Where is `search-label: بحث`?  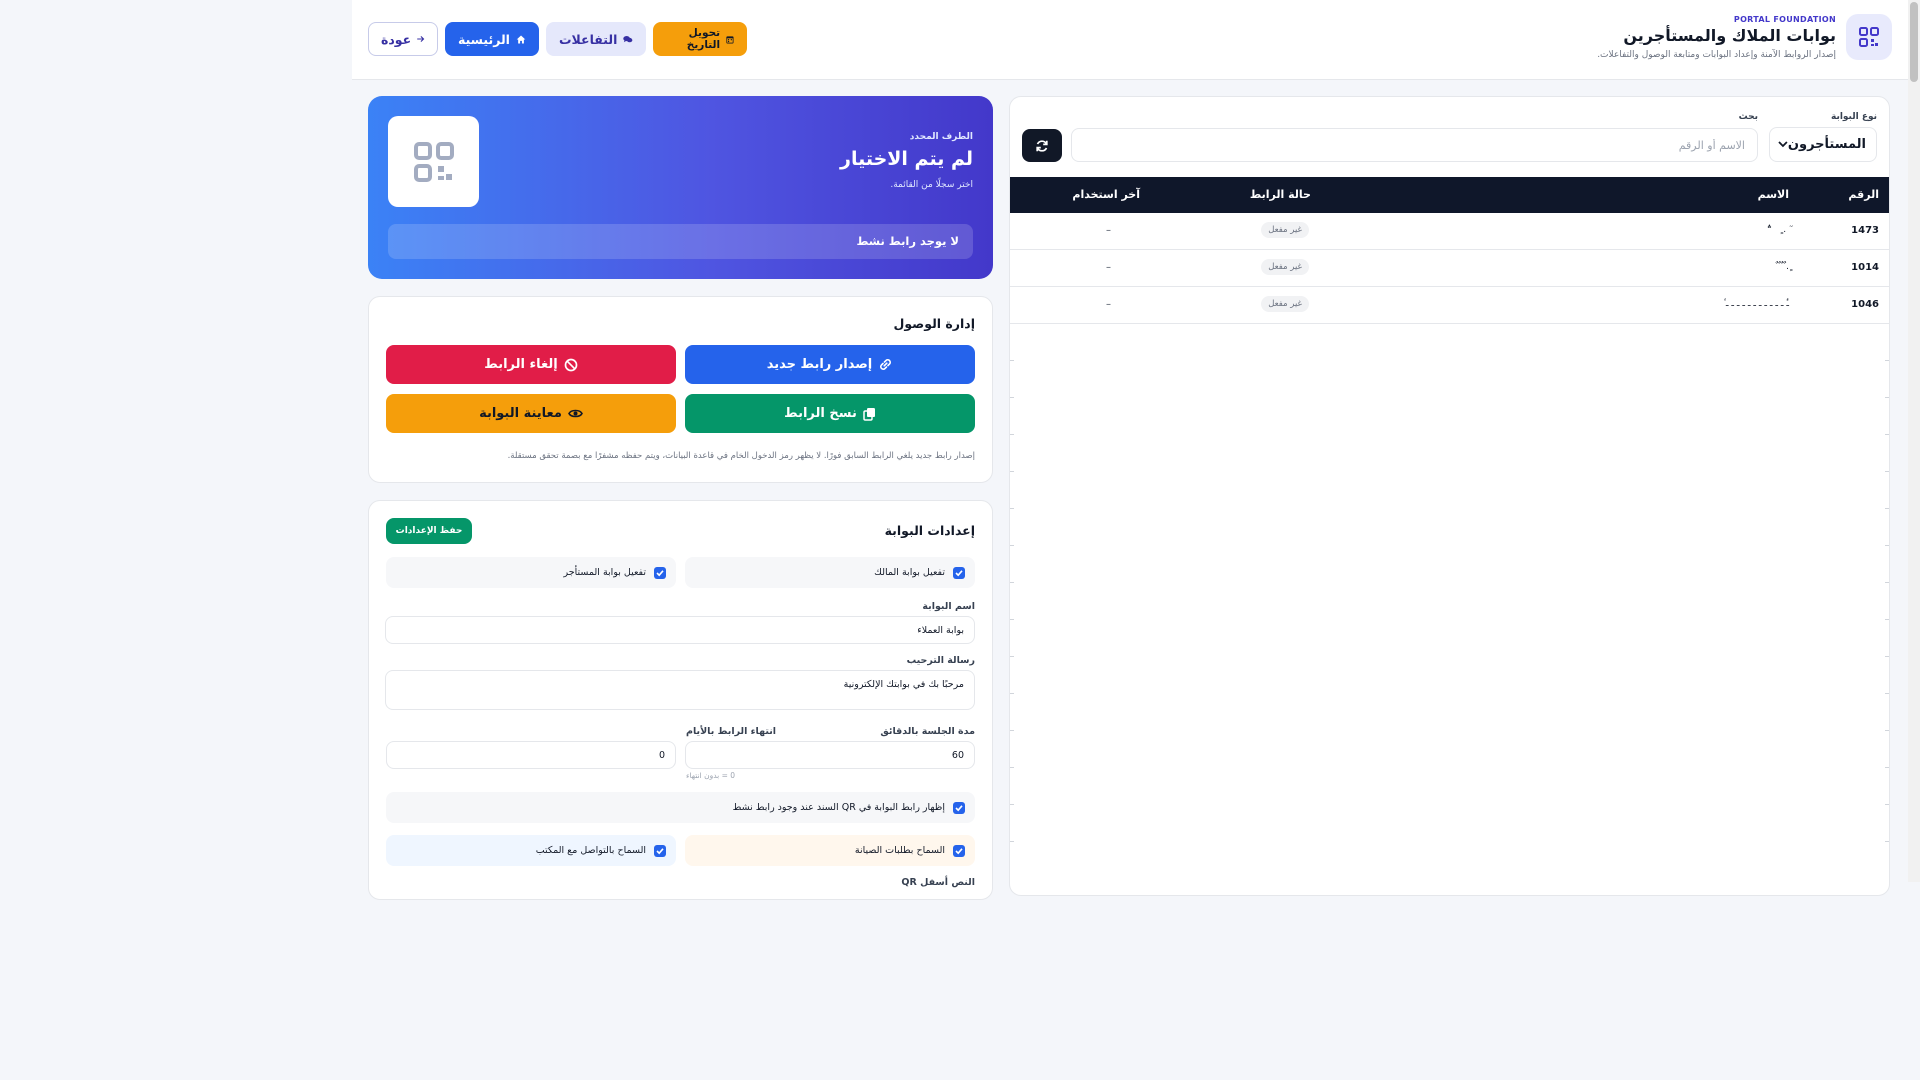
search-label: بحث is located at coordinates (1748, 117).